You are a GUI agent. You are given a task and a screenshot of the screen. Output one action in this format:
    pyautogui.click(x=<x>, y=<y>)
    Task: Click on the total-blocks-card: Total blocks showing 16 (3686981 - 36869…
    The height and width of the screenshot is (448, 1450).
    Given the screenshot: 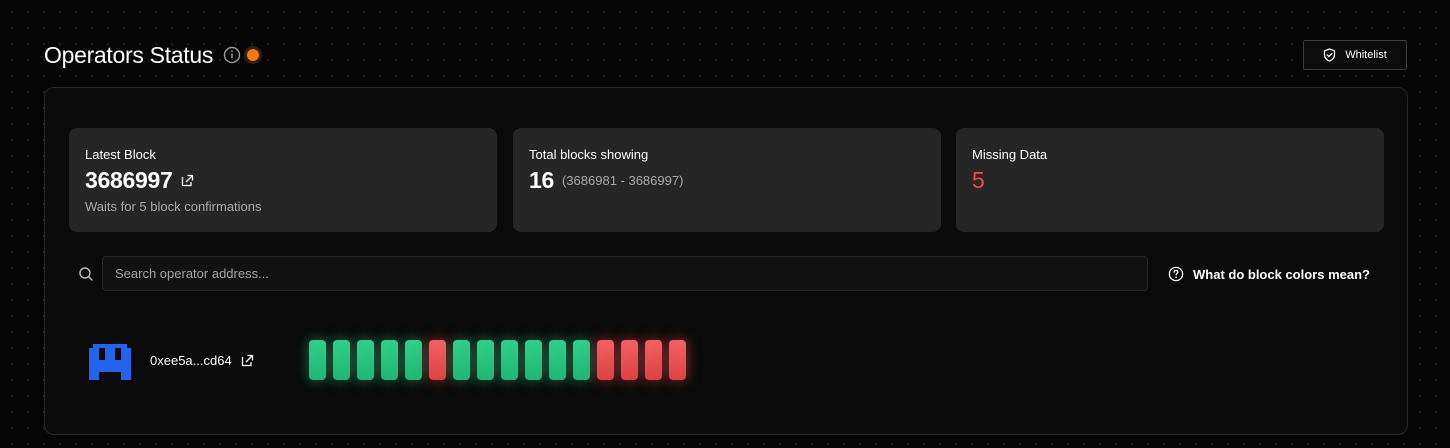 What is the action you would take?
    pyautogui.click(x=727, y=180)
    